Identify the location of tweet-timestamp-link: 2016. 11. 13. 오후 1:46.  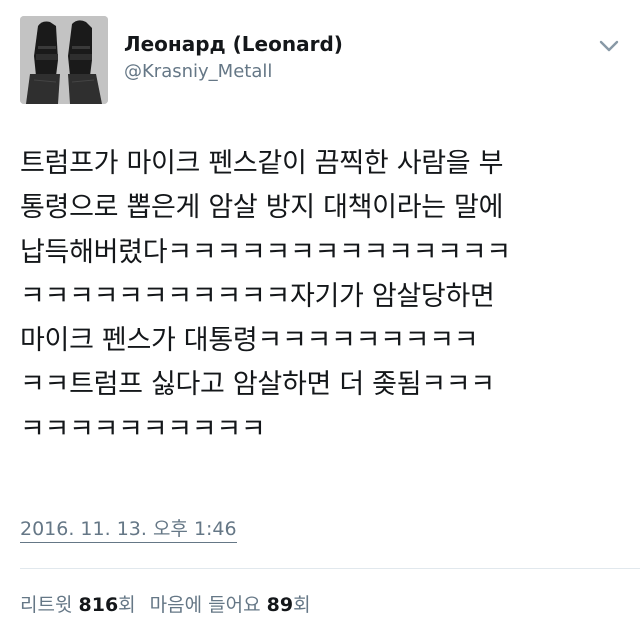
(128, 529).